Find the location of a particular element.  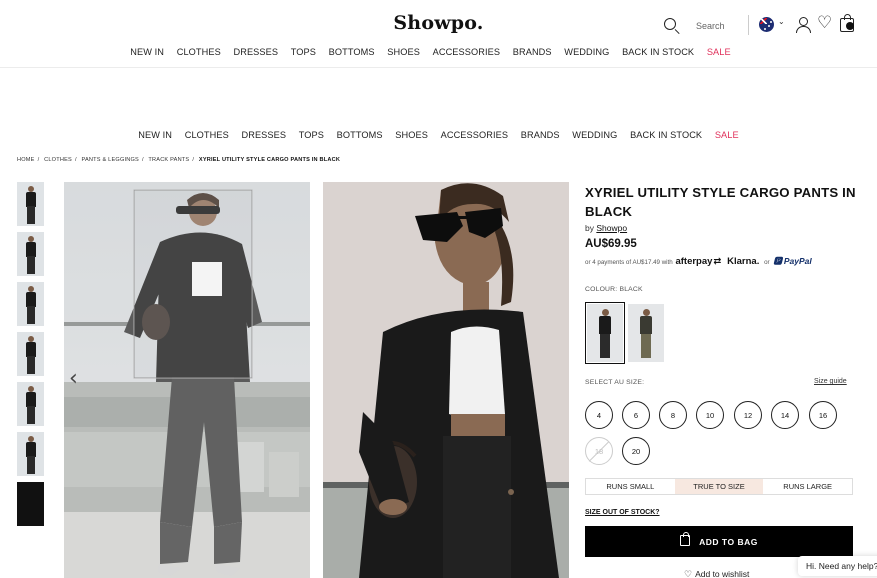

header-divider is located at coordinates (748, 25).